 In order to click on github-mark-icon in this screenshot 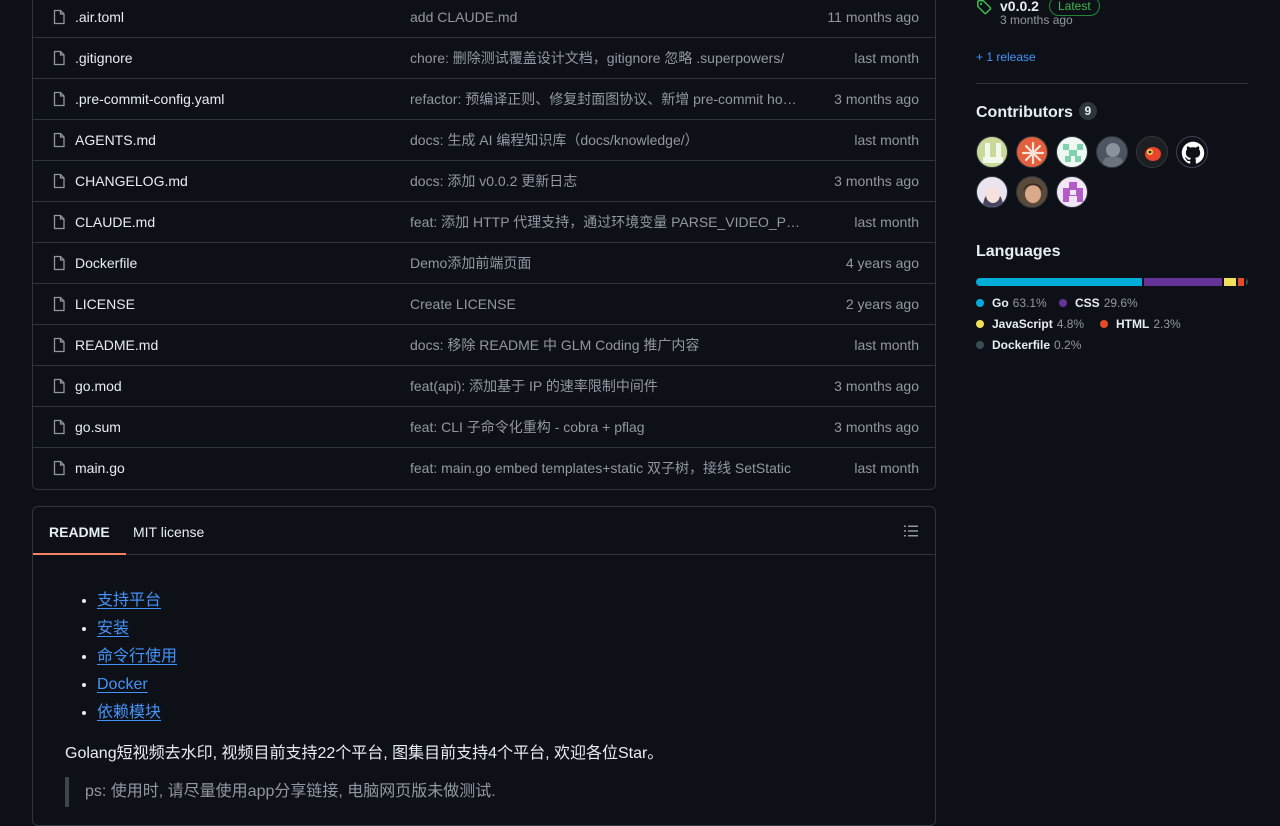, I will do `click(1193, 152)`.